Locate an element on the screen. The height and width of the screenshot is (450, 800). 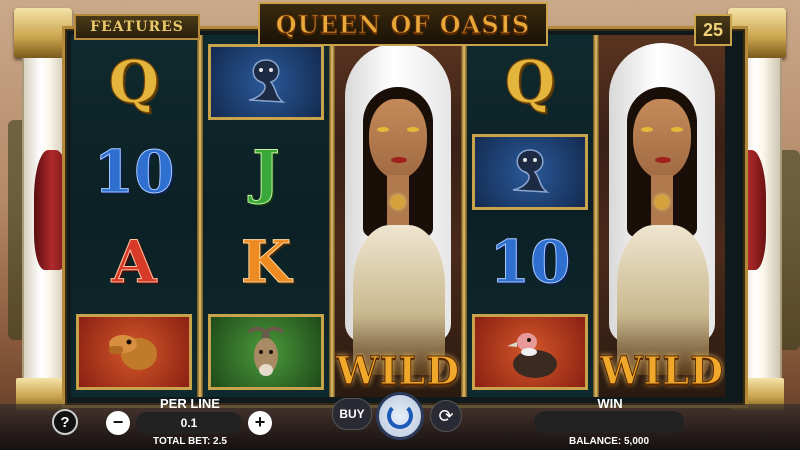
win-display is located at coordinates (609, 422).